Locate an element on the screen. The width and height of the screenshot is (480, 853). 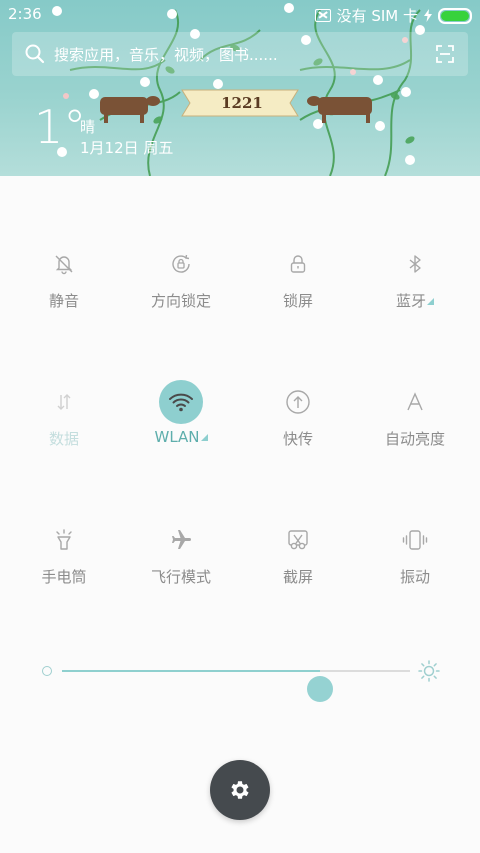
toggle-flashlight: 手电筒 is located at coordinates (64, 564).